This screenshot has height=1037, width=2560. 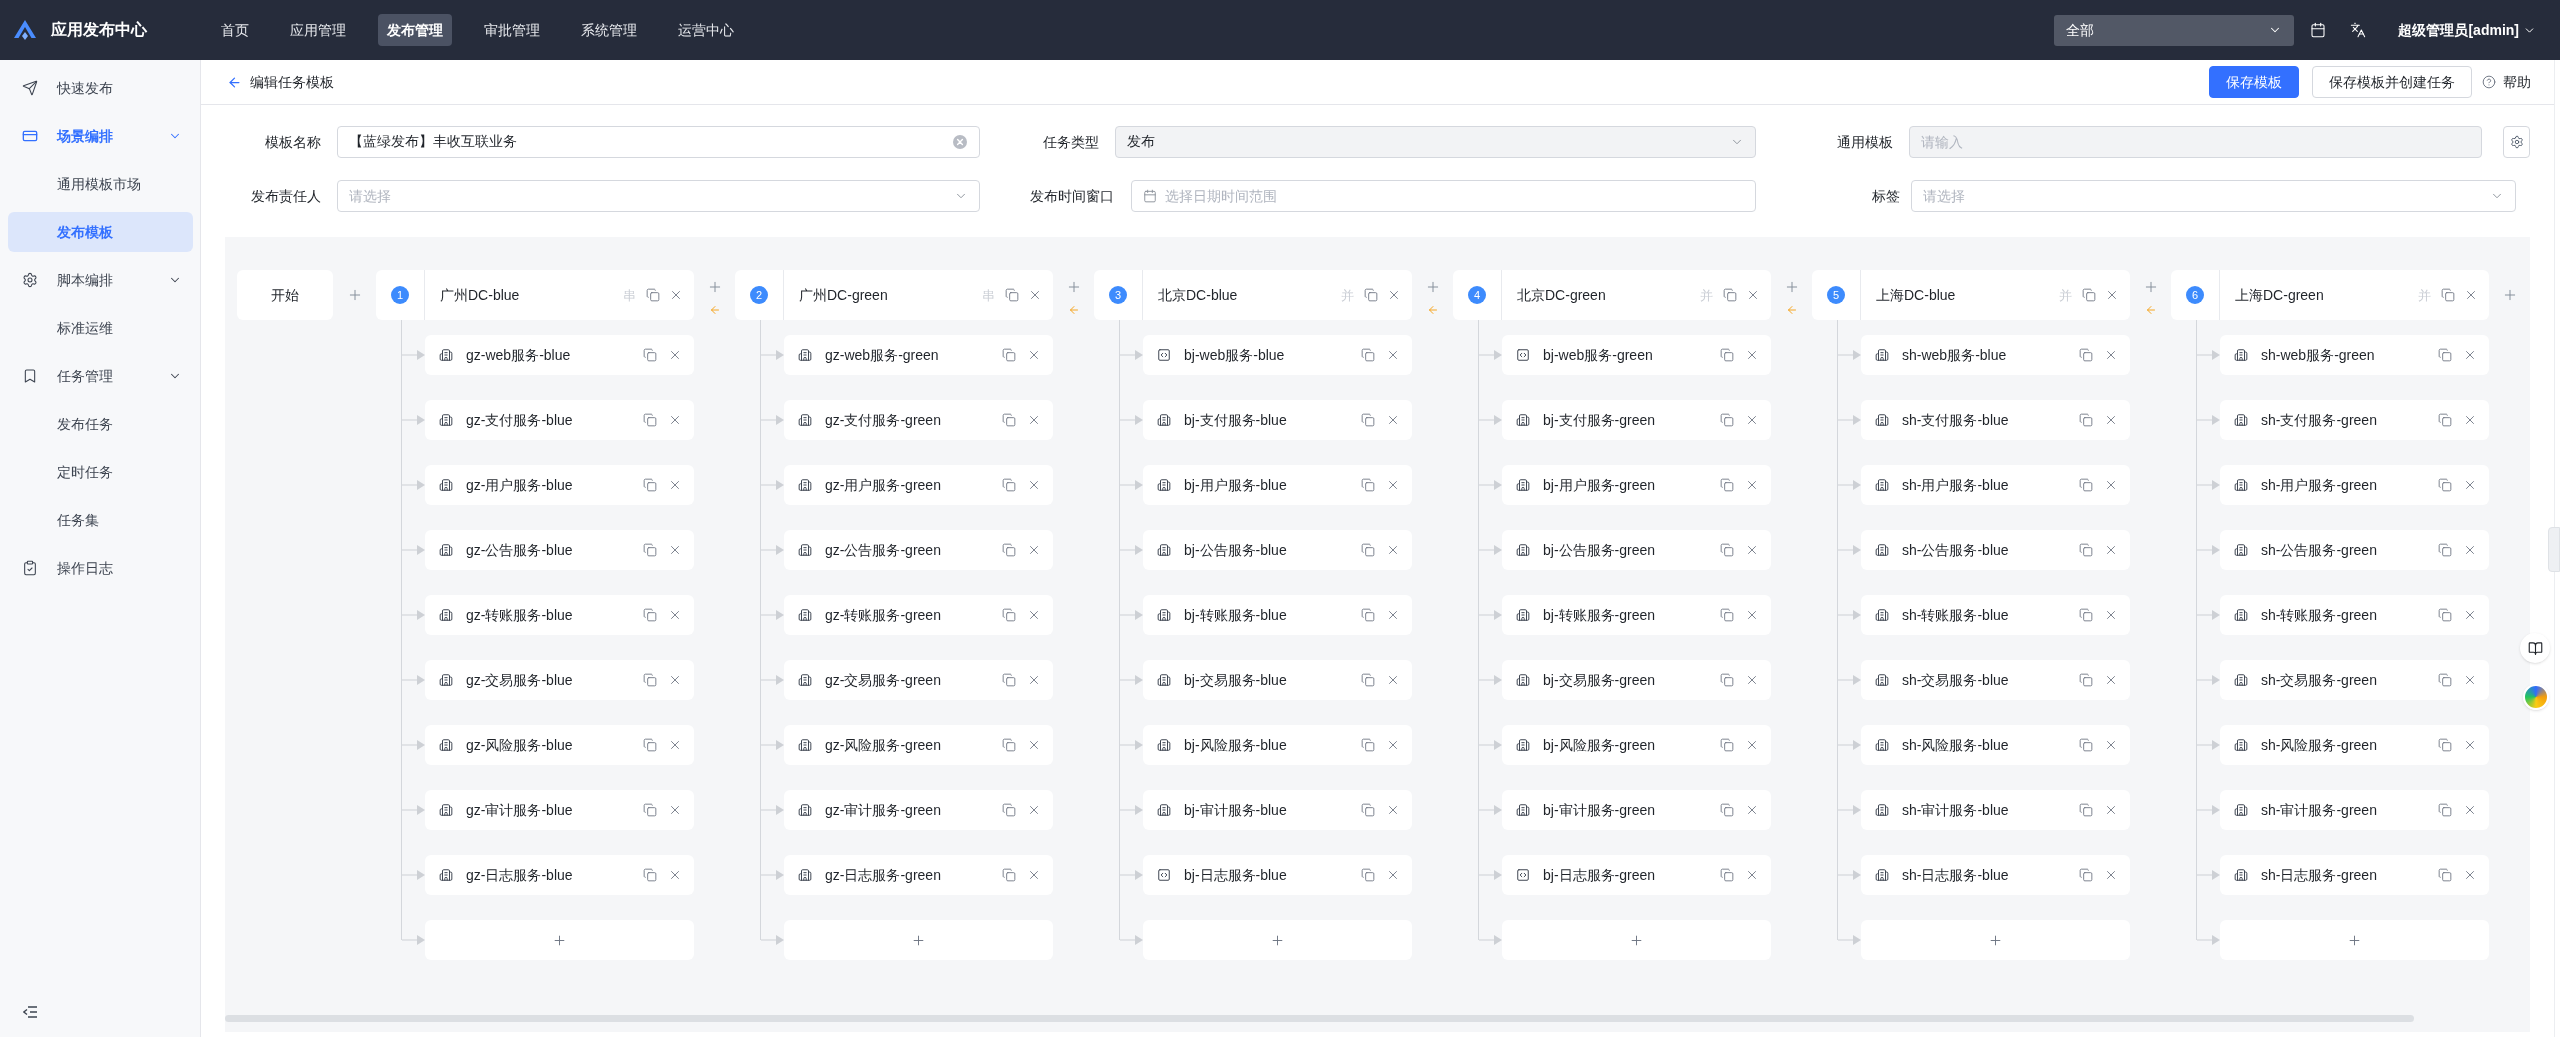 I want to click on service-card: sh-交易服务-green, so click(x=2354, y=680).